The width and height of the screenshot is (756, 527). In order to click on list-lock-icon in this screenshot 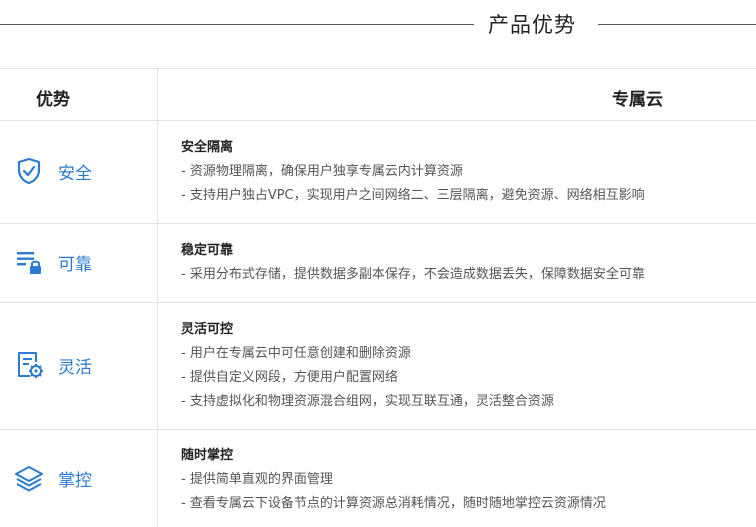, I will do `click(29, 262)`.